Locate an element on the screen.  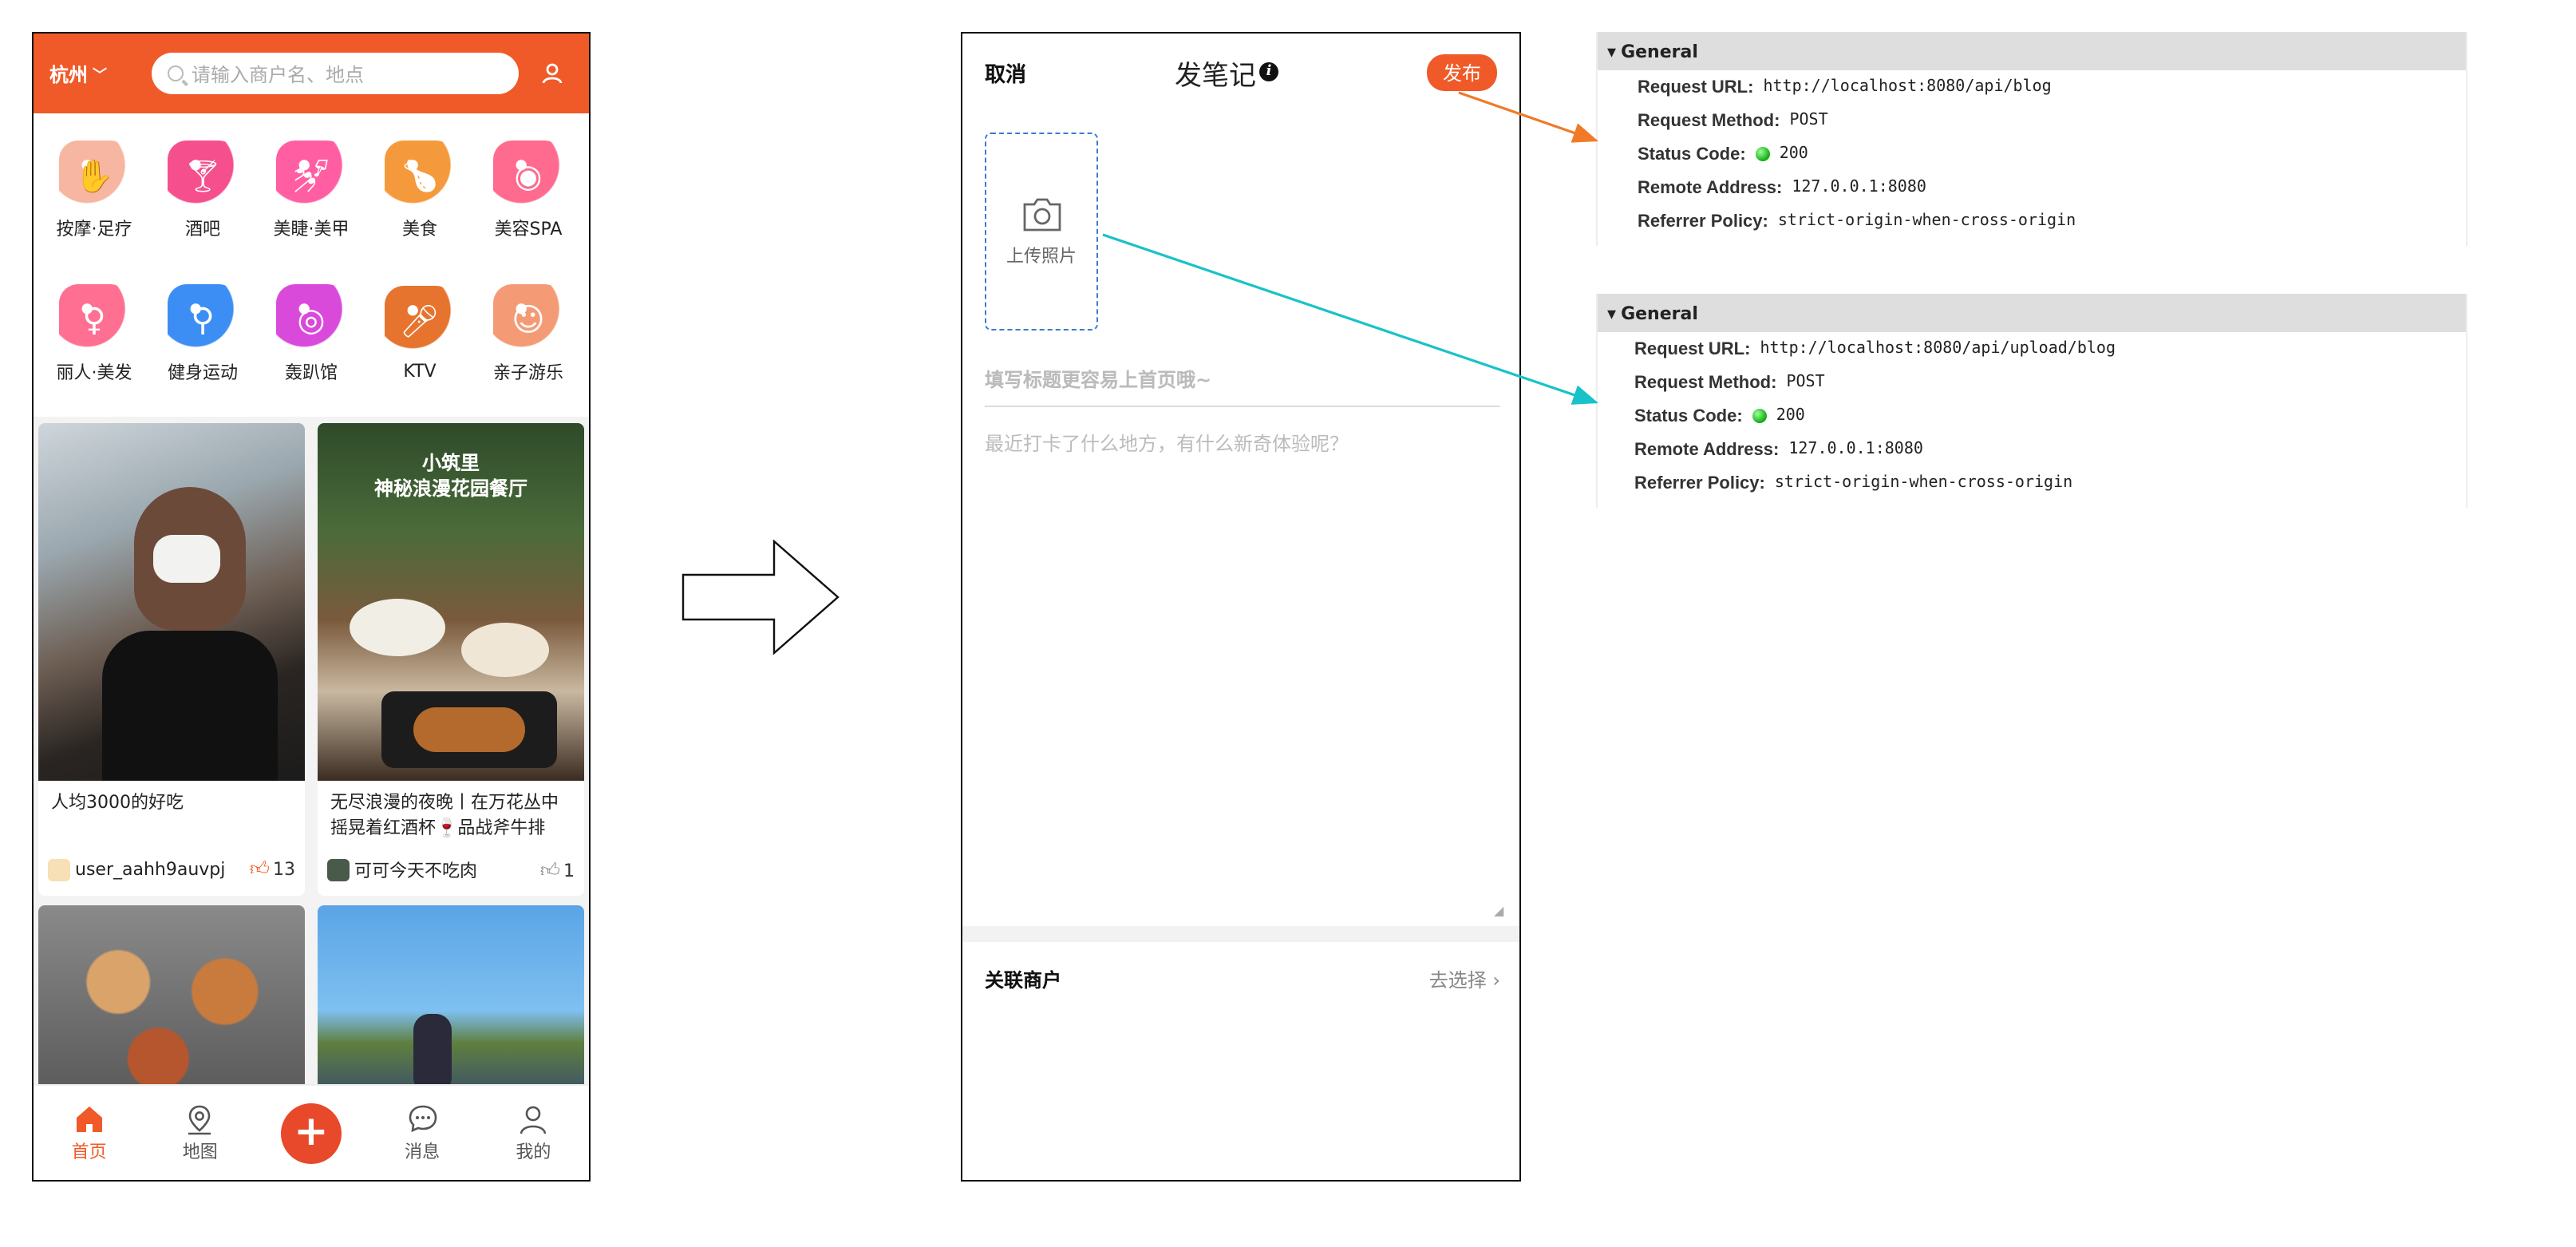
note-card-image: 小筑里 神秘浪漫花园餐厅 is located at coordinates (451, 602).